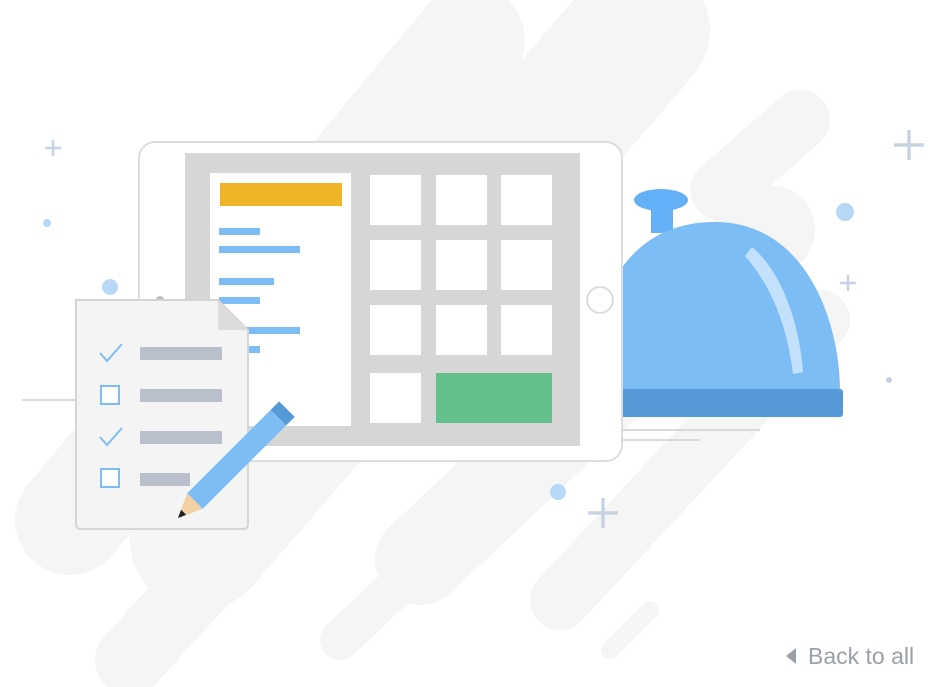 The width and height of the screenshot is (946, 687). I want to click on back-to-all-link: Back to all, so click(848, 656).